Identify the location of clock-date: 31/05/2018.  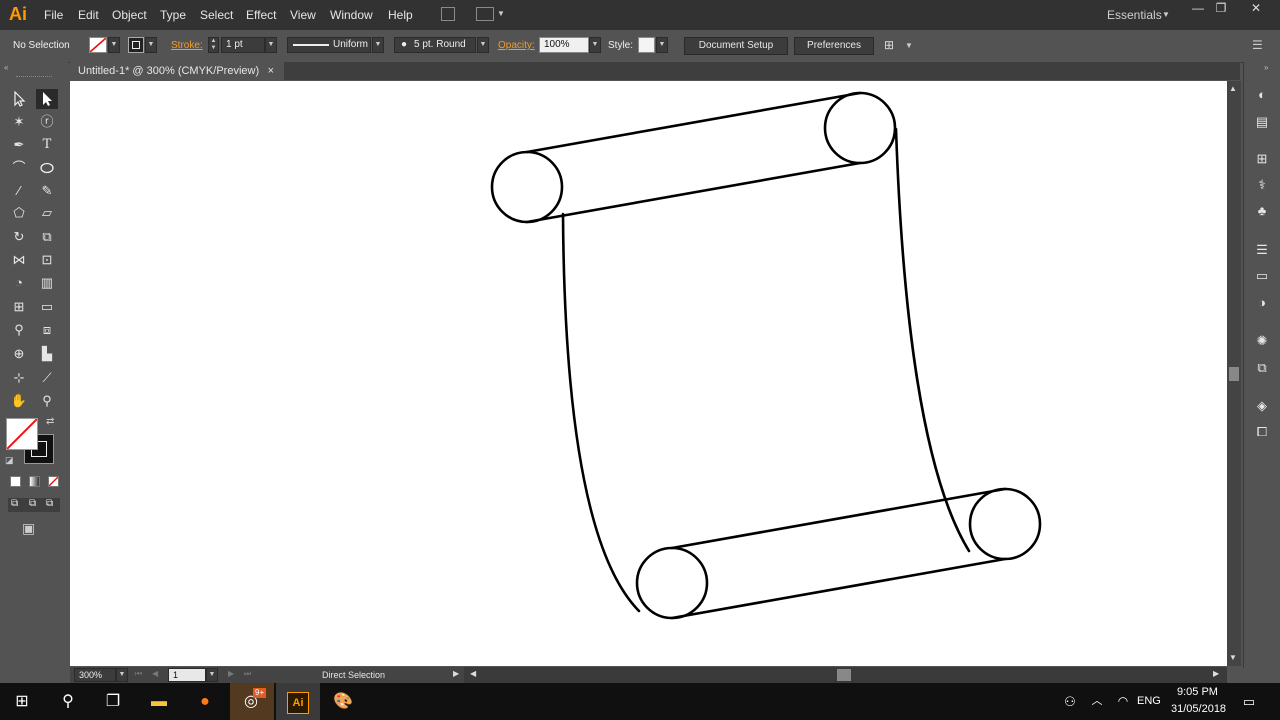
(1198, 709).